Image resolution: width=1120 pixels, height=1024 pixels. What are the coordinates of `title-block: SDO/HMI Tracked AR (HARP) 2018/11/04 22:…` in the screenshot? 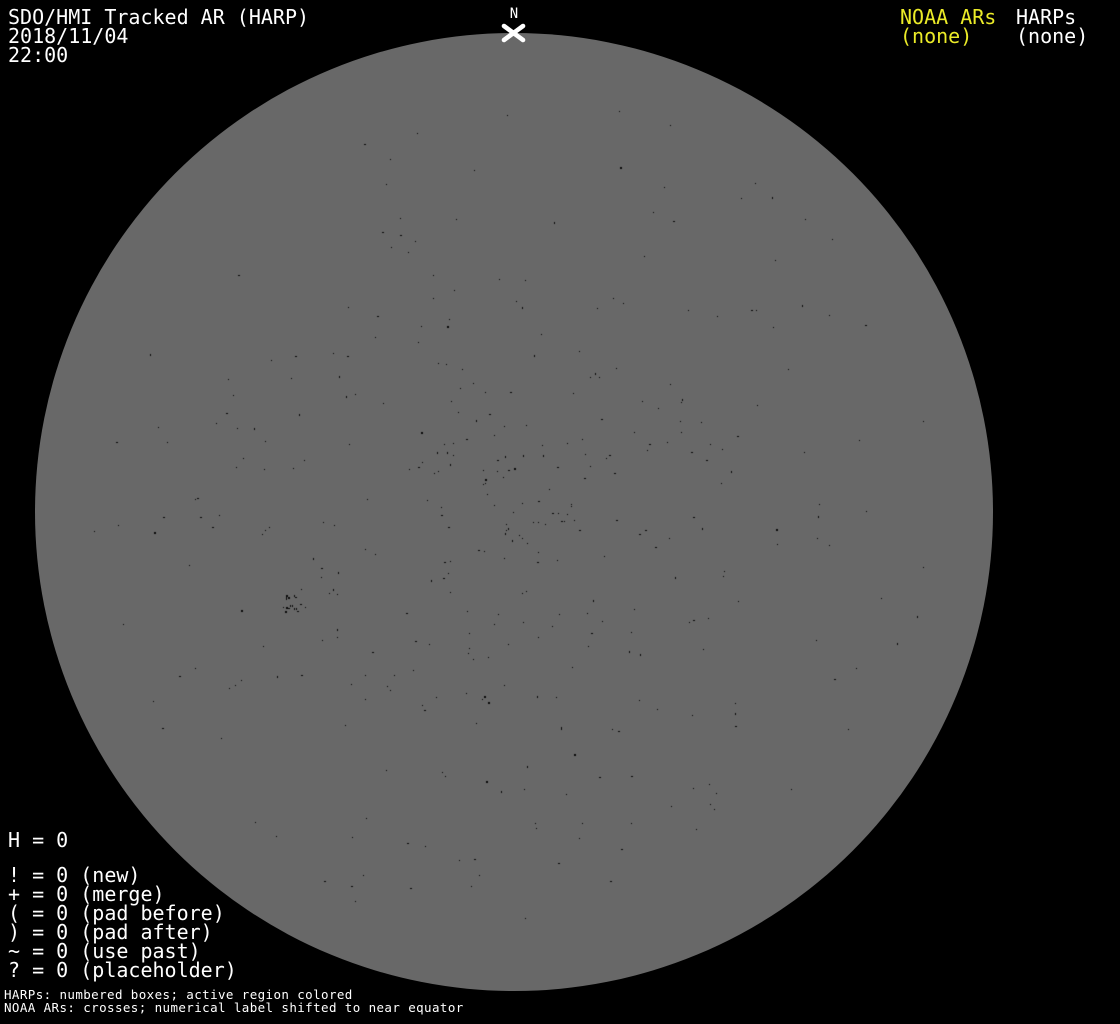 It's located at (158, 37).